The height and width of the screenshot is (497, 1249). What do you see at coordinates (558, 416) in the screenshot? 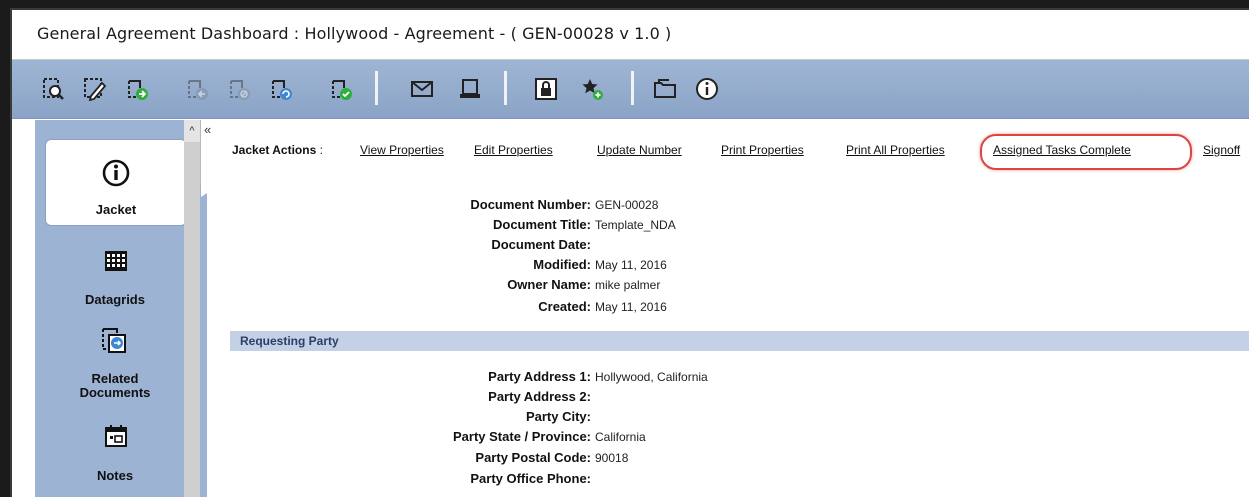
I see `field-label: Party City:` at bounding box center [558, 416].